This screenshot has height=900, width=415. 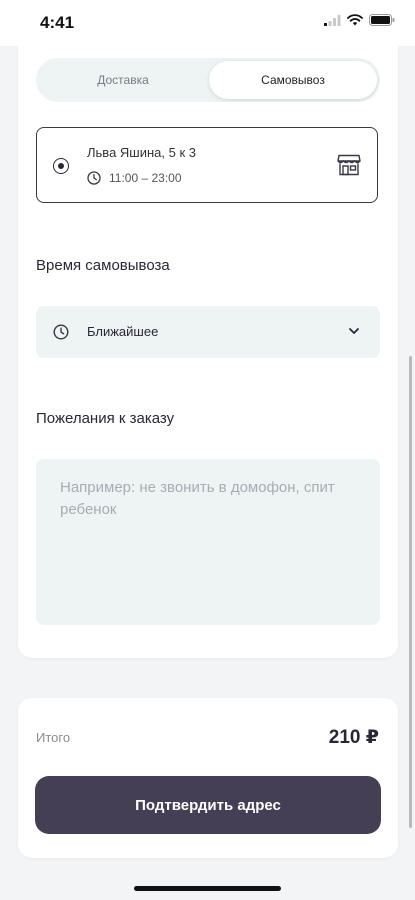 I want to click on chevron-down-icon, so click(x=354, y=331).